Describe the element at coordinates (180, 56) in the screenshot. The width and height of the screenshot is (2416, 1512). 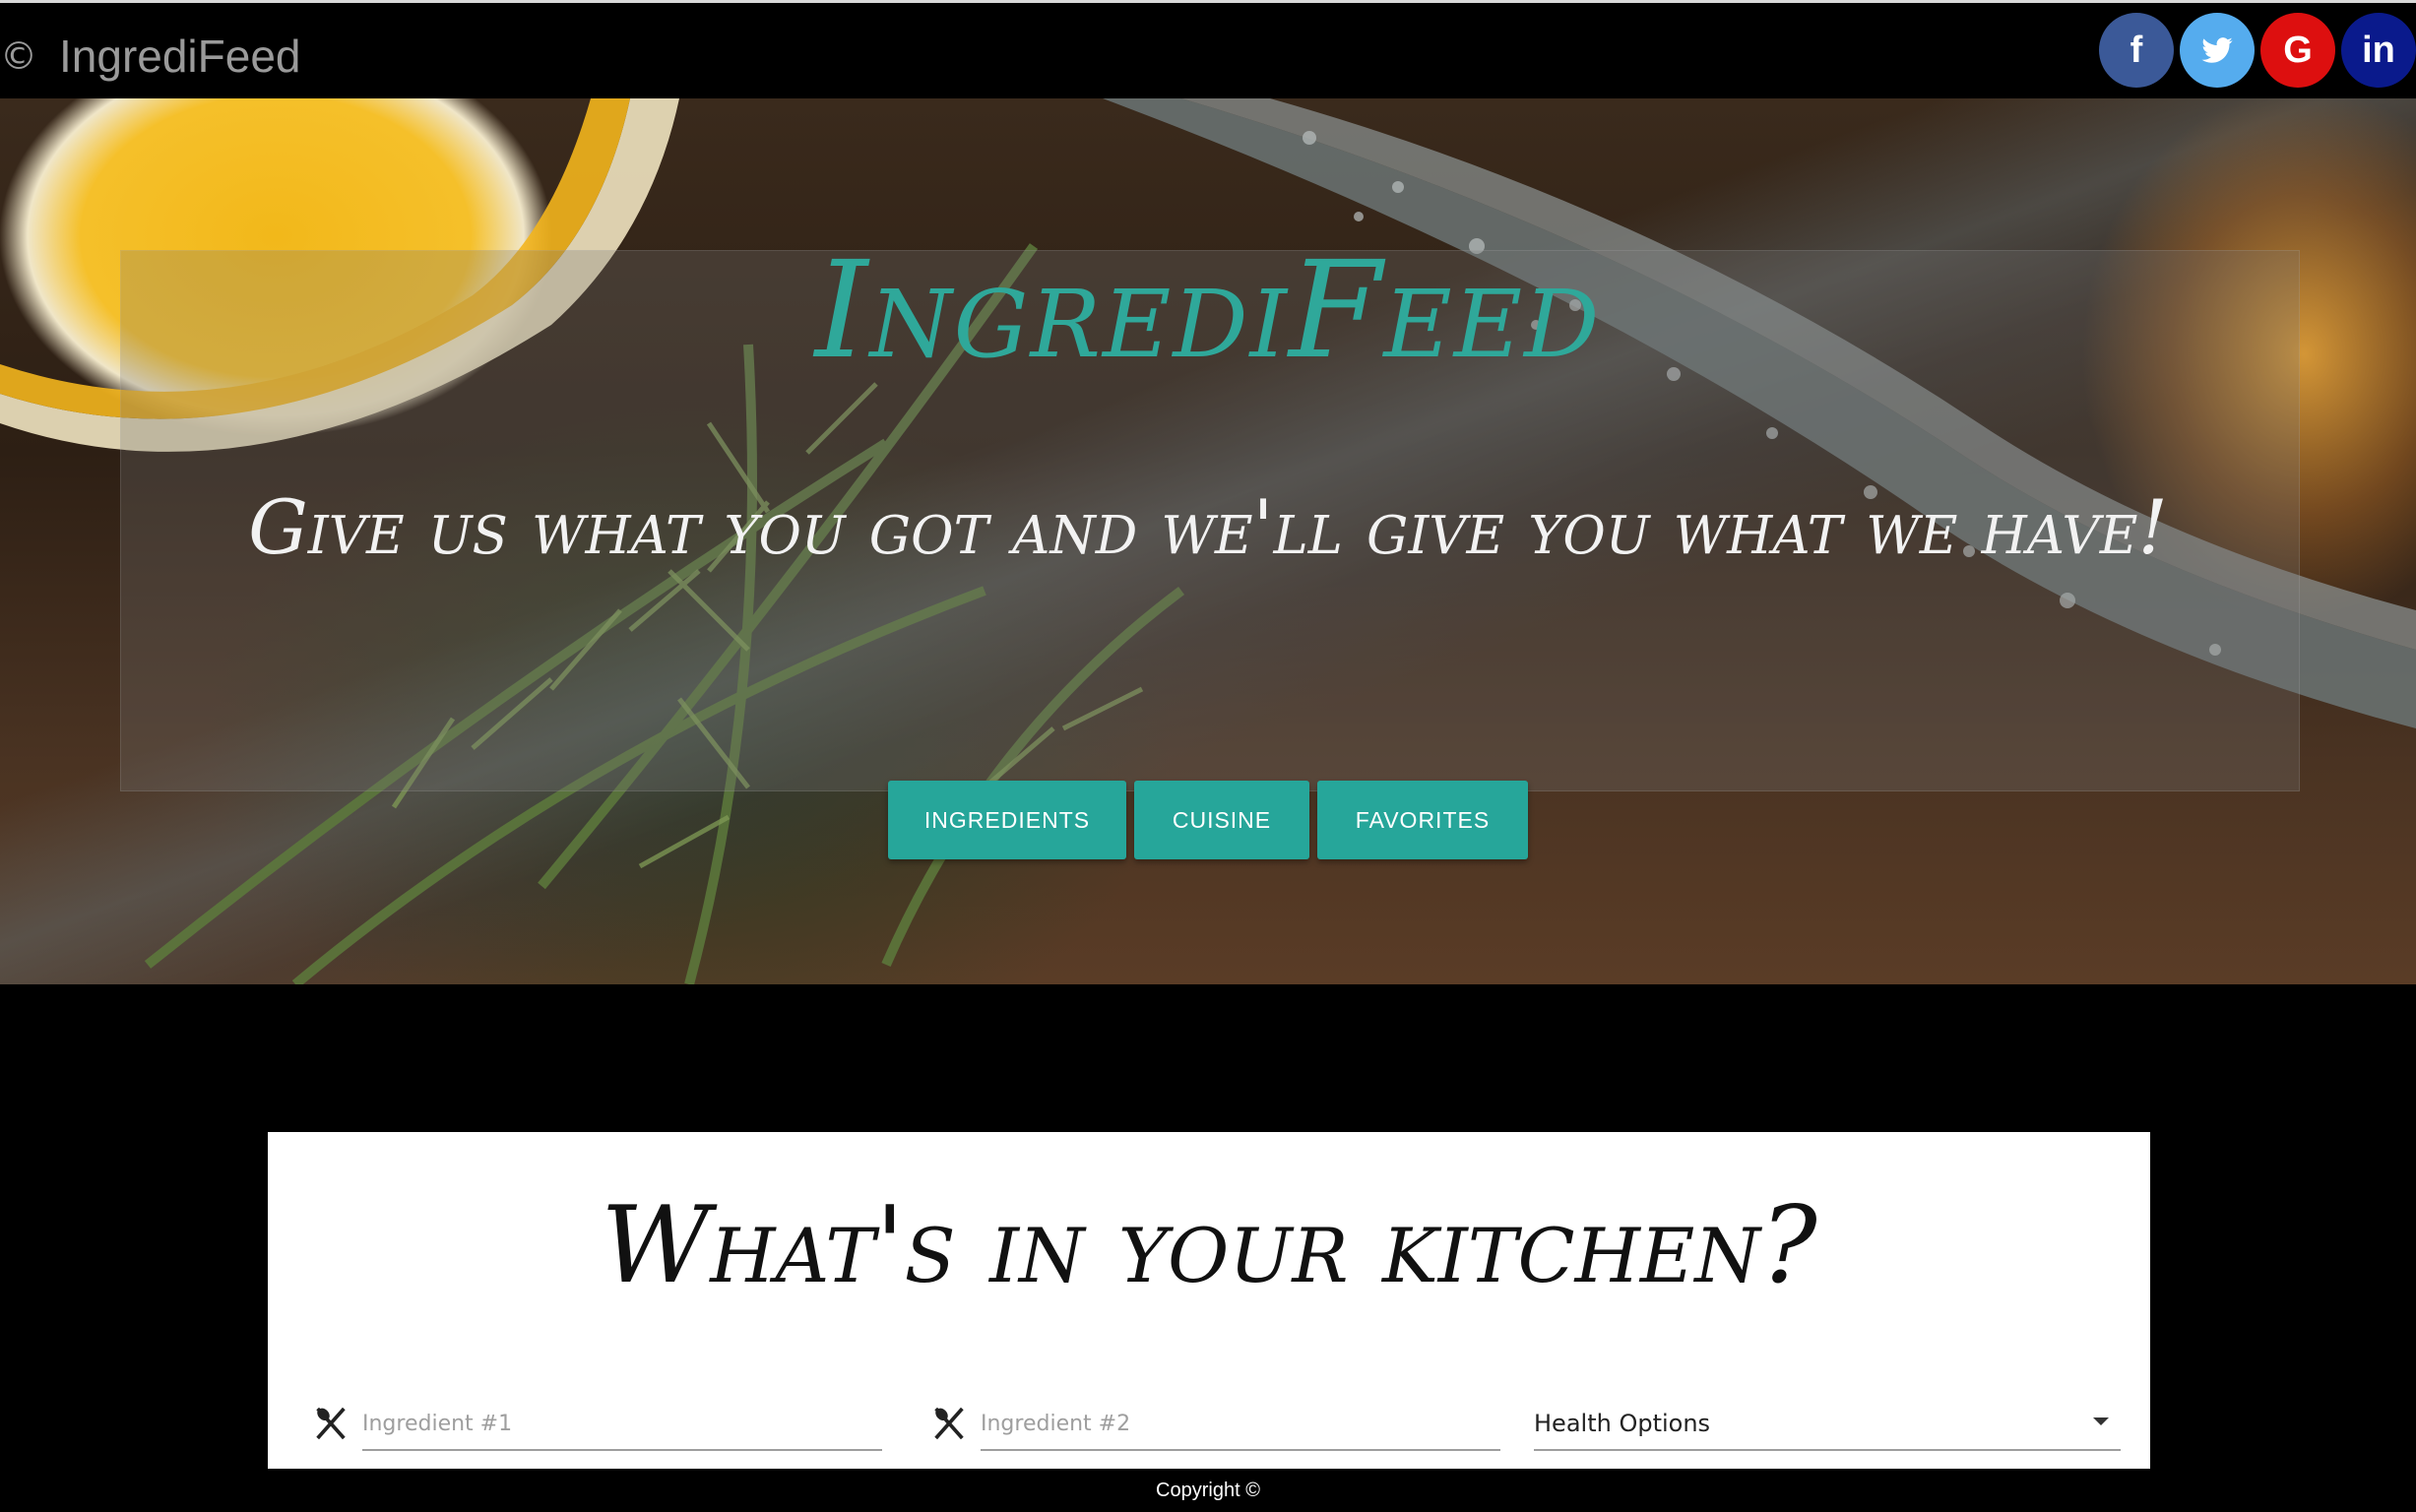
I see `brand-name: IngrediFeed` at that location.